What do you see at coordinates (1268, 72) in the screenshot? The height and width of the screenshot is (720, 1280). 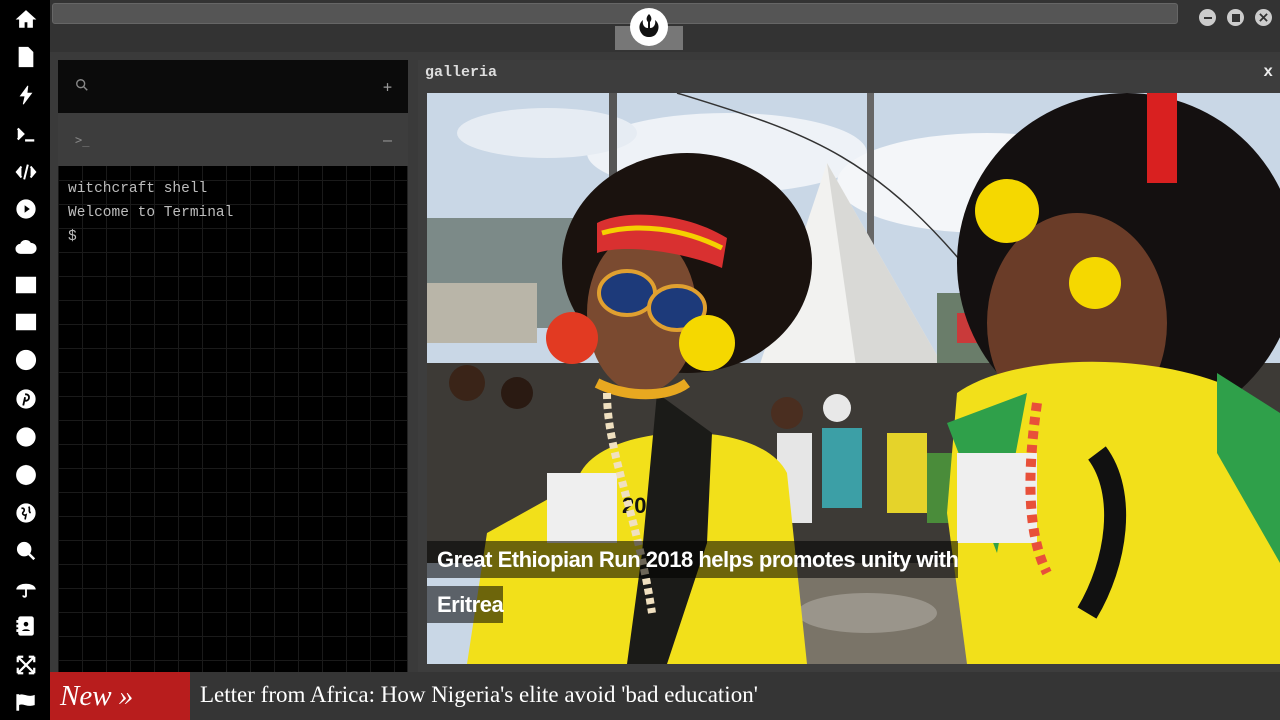 I see `close-window-button: x` at bounding box center [1268, 72].